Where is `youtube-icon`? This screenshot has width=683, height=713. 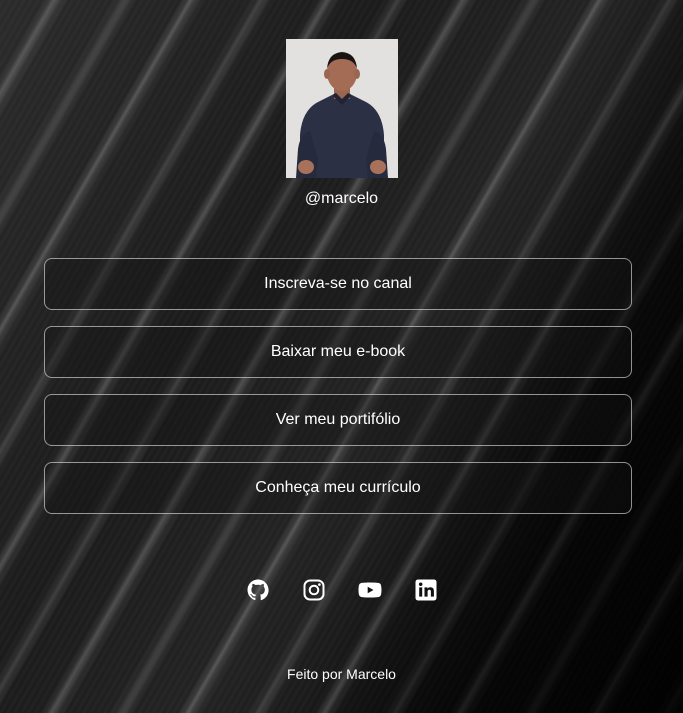 youtube-icon is located at coordinates (370, 590).